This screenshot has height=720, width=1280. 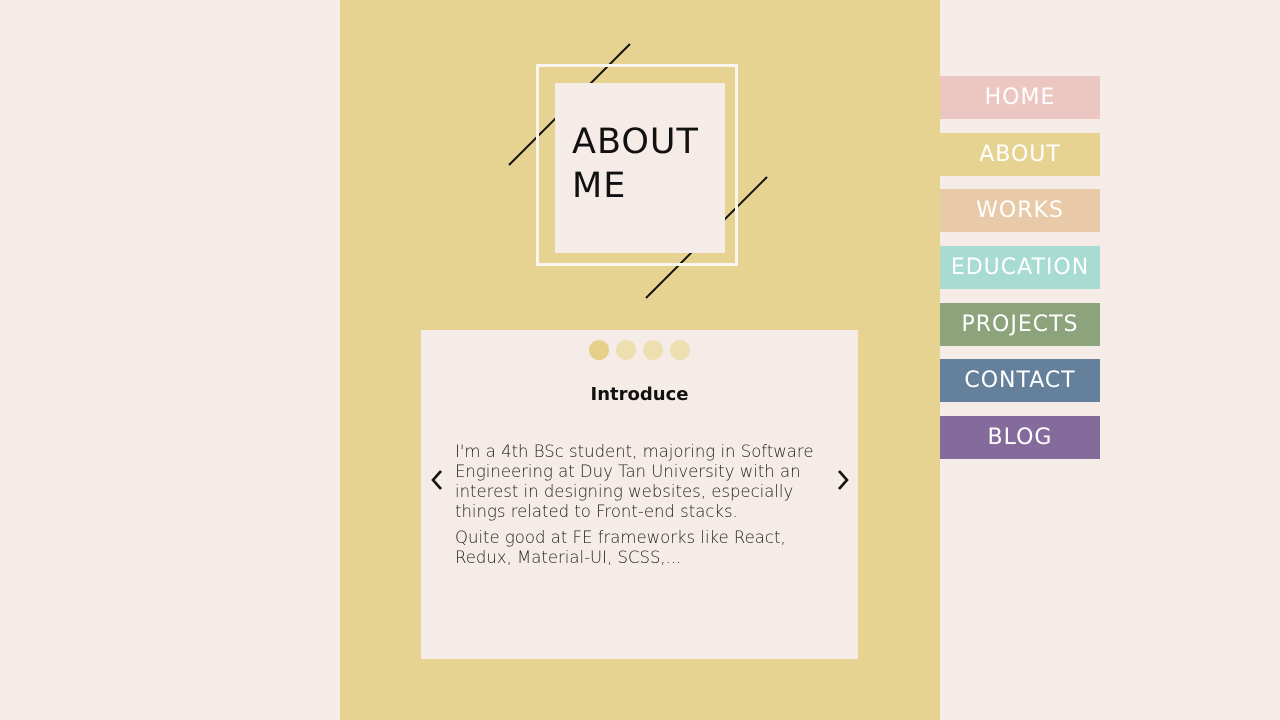 What do you see at coordinates (1020, 438) in the screenshot?
I see `nav-item-blog: BLOG` at bounding box center [1020, 438].